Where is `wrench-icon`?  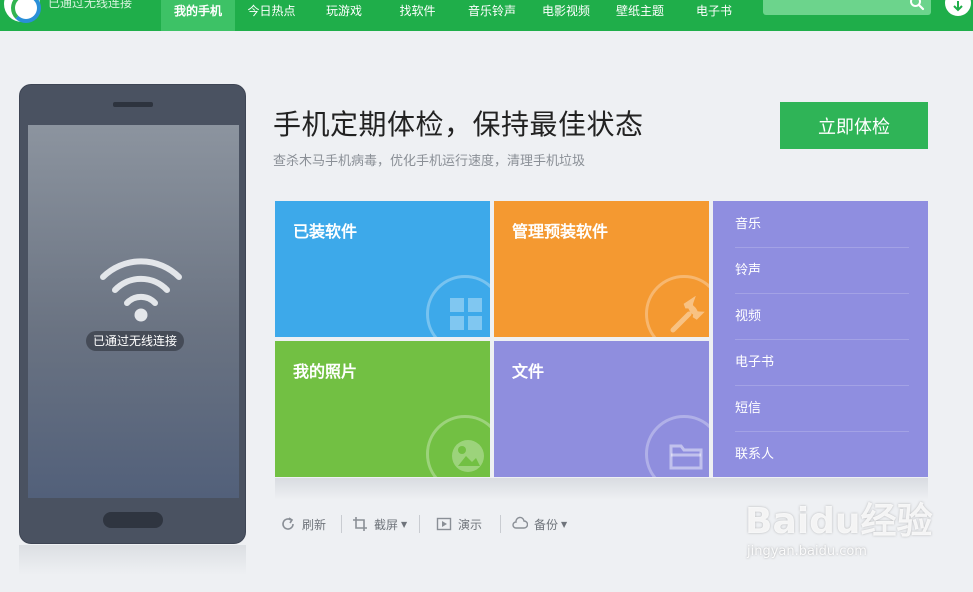
wrench-icon is located at coordinates (677, 306).